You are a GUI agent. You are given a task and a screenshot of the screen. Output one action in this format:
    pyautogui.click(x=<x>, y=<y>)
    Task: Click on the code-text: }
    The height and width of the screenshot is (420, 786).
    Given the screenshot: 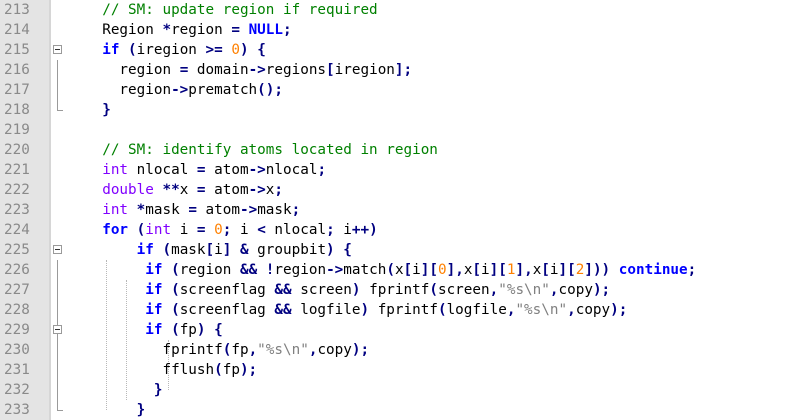 What is the action you would take?
    pyautogui.click(x=115, y=410)
    